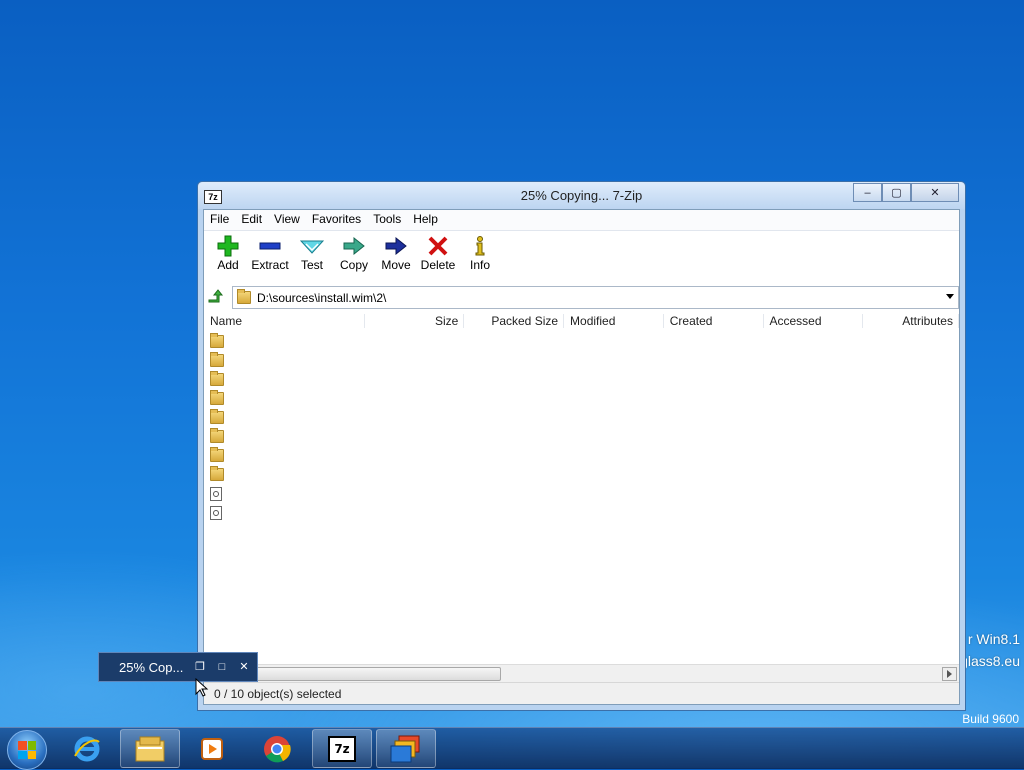  Describe the element at coordinates (202, 687) in the screenshot. I see `mouse-cursor-icon` at that location.